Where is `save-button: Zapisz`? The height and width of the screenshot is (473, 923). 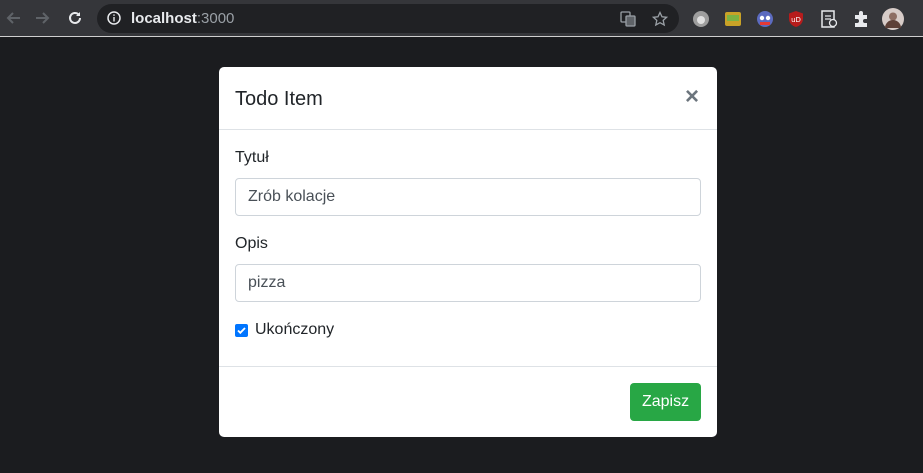
save-button: Zapisz is located at coordinates (665, 402).